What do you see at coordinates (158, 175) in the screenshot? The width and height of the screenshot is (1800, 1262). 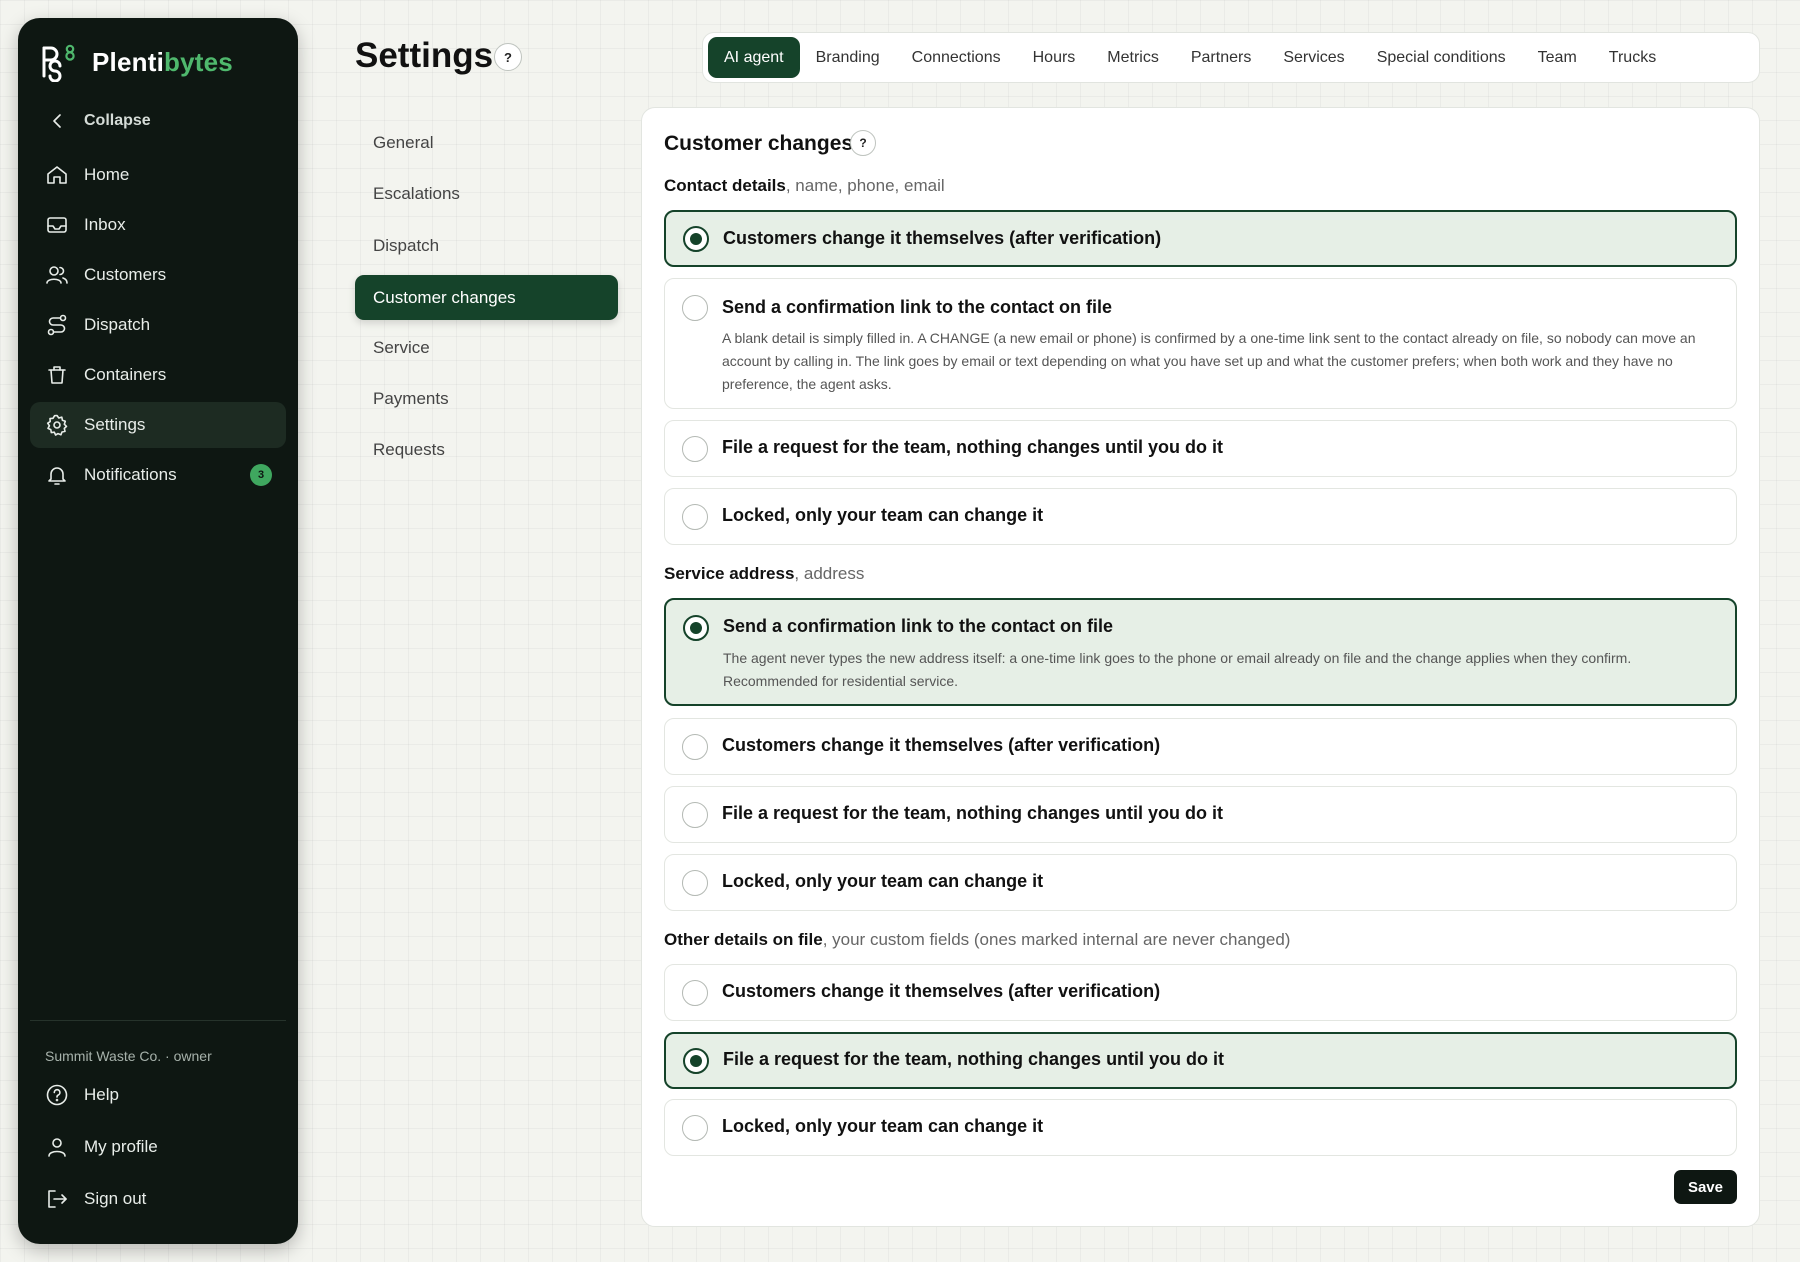 I see `sidebar-item-home: Home` at bounding box center [158, 175].